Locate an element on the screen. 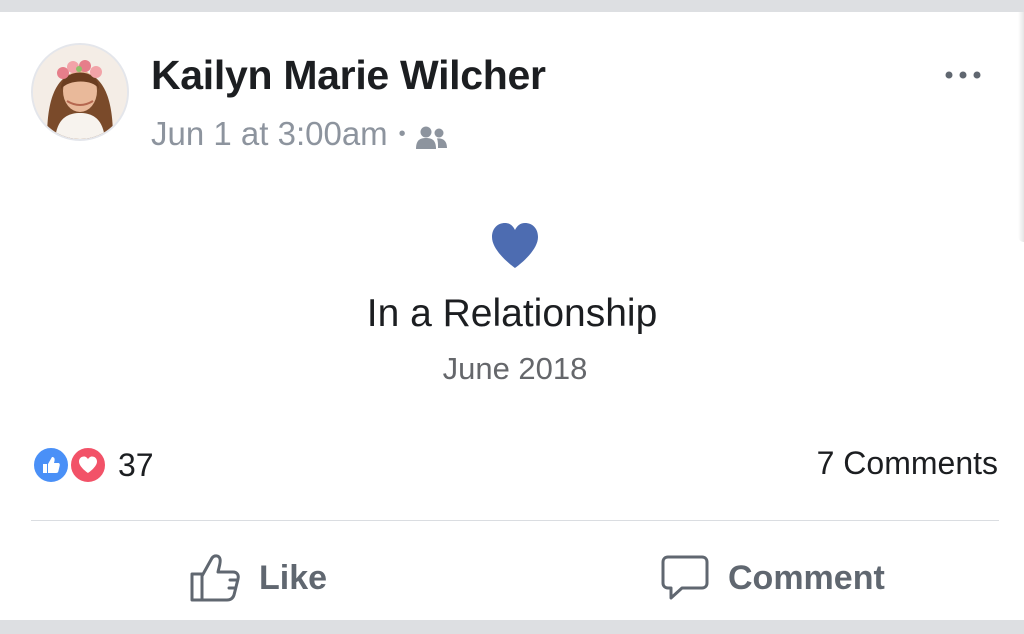 Image resolution: width=1024 pixels, height=634 pixels. comment-bubble-icon is located at coordinates (685, 577).